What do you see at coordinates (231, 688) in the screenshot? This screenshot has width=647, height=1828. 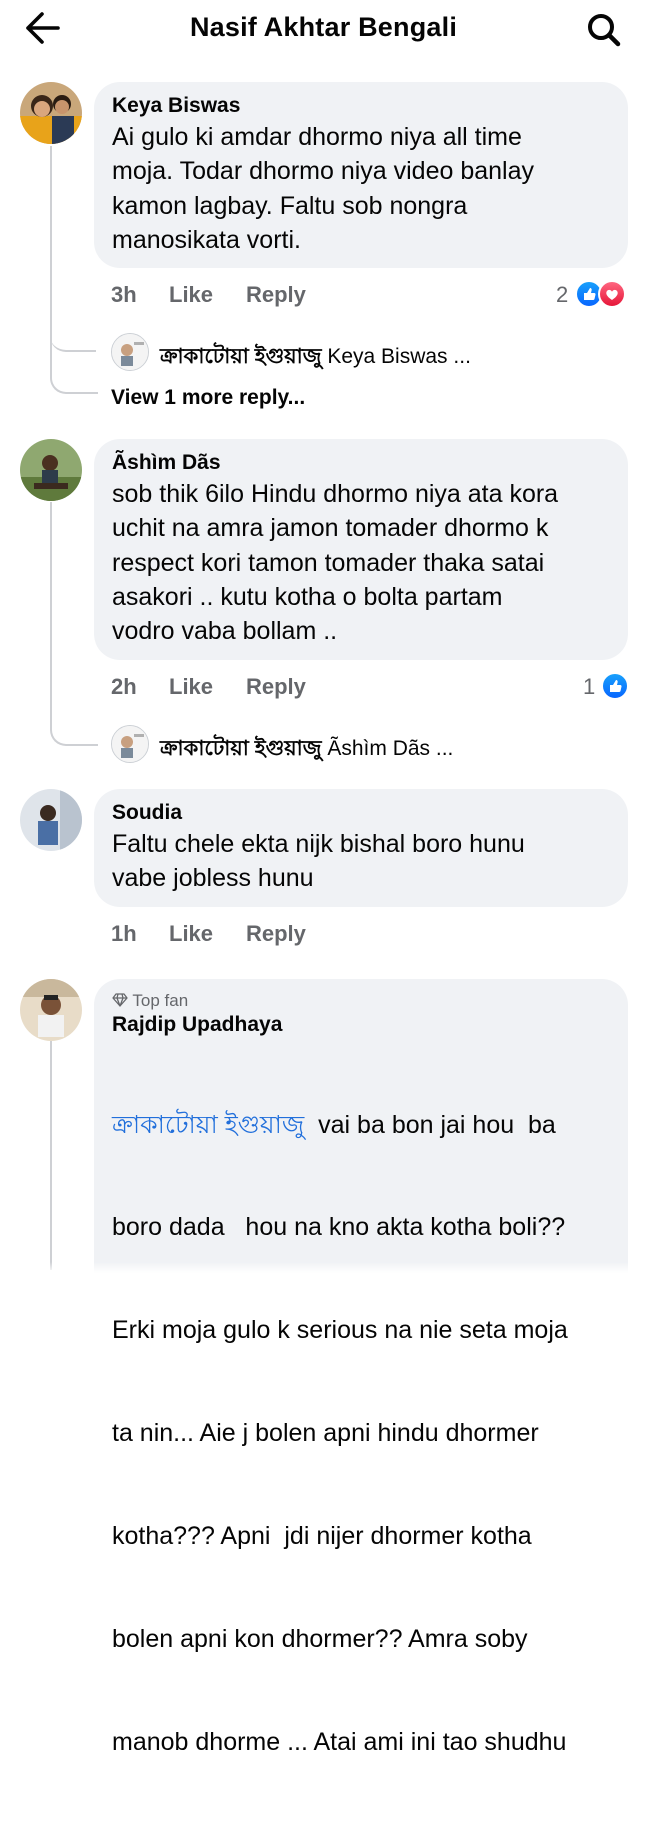 I see `comment-actions: 2h Like Reply` at bounding box center [231, 688].